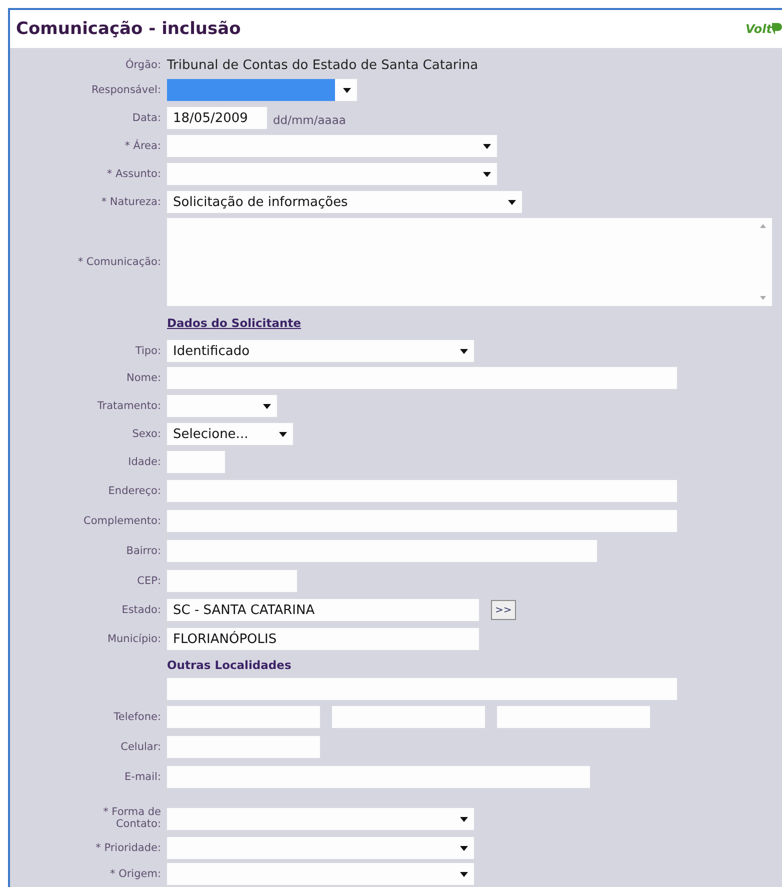 Image resolution: width=782 pixels, height=887 pixels. I want to click on input-field: FLORIANÓPOLIS, so click(323, 639).